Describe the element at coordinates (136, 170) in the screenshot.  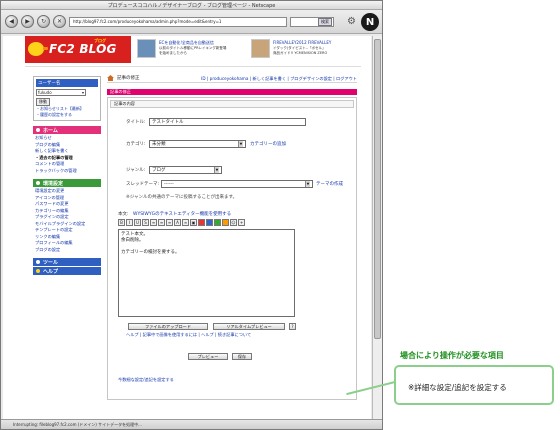
I see `genre-label: ジャンル:` at that location.